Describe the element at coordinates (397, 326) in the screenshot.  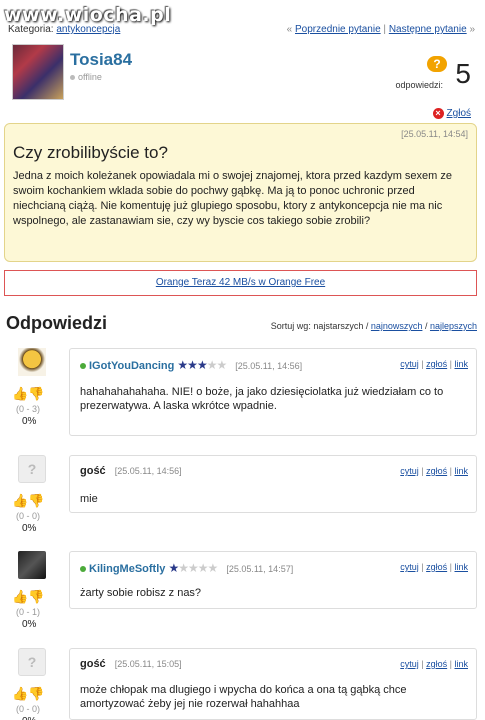
I see `sort-newest-link: najnowszych` at that location.